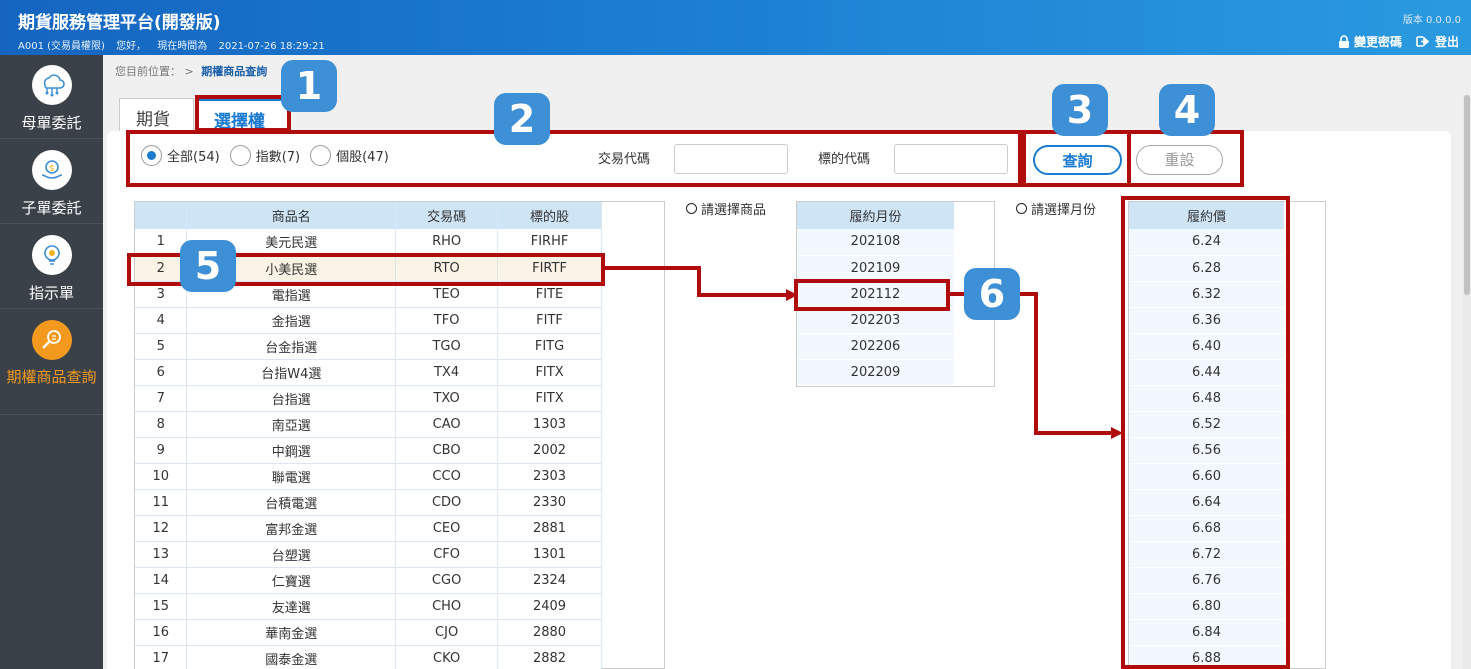 The image size is (1471, 669). I want to click on annotation-marker-2: 2, so click(522, 119).